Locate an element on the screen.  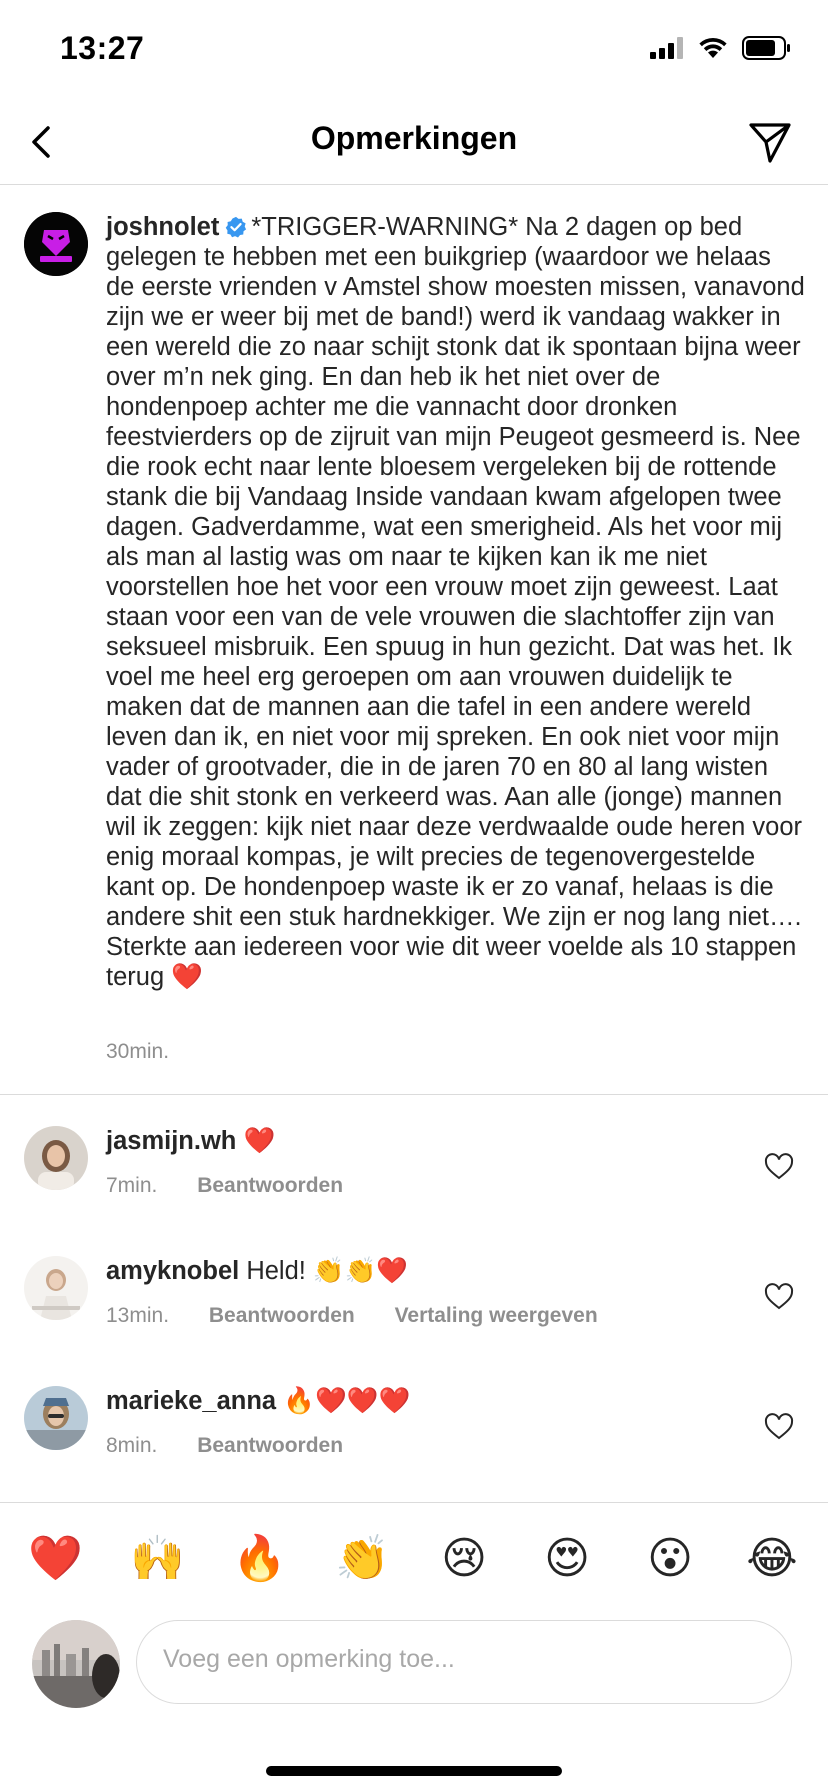
comment-item: marieke_anna 🔥❤️❤️❤️ 8min. Beantwoorden is located at coordinates (414, 1445).